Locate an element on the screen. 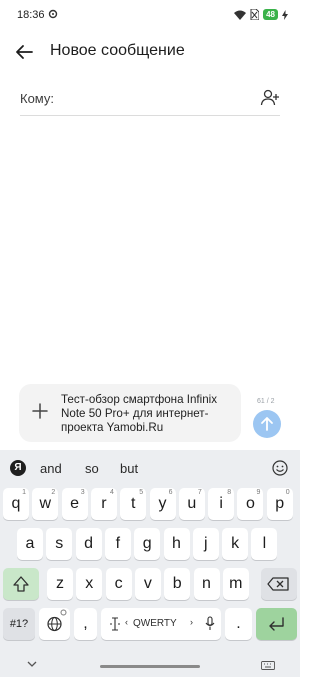  letter-key: r4 is located at coordinates (103, 504).